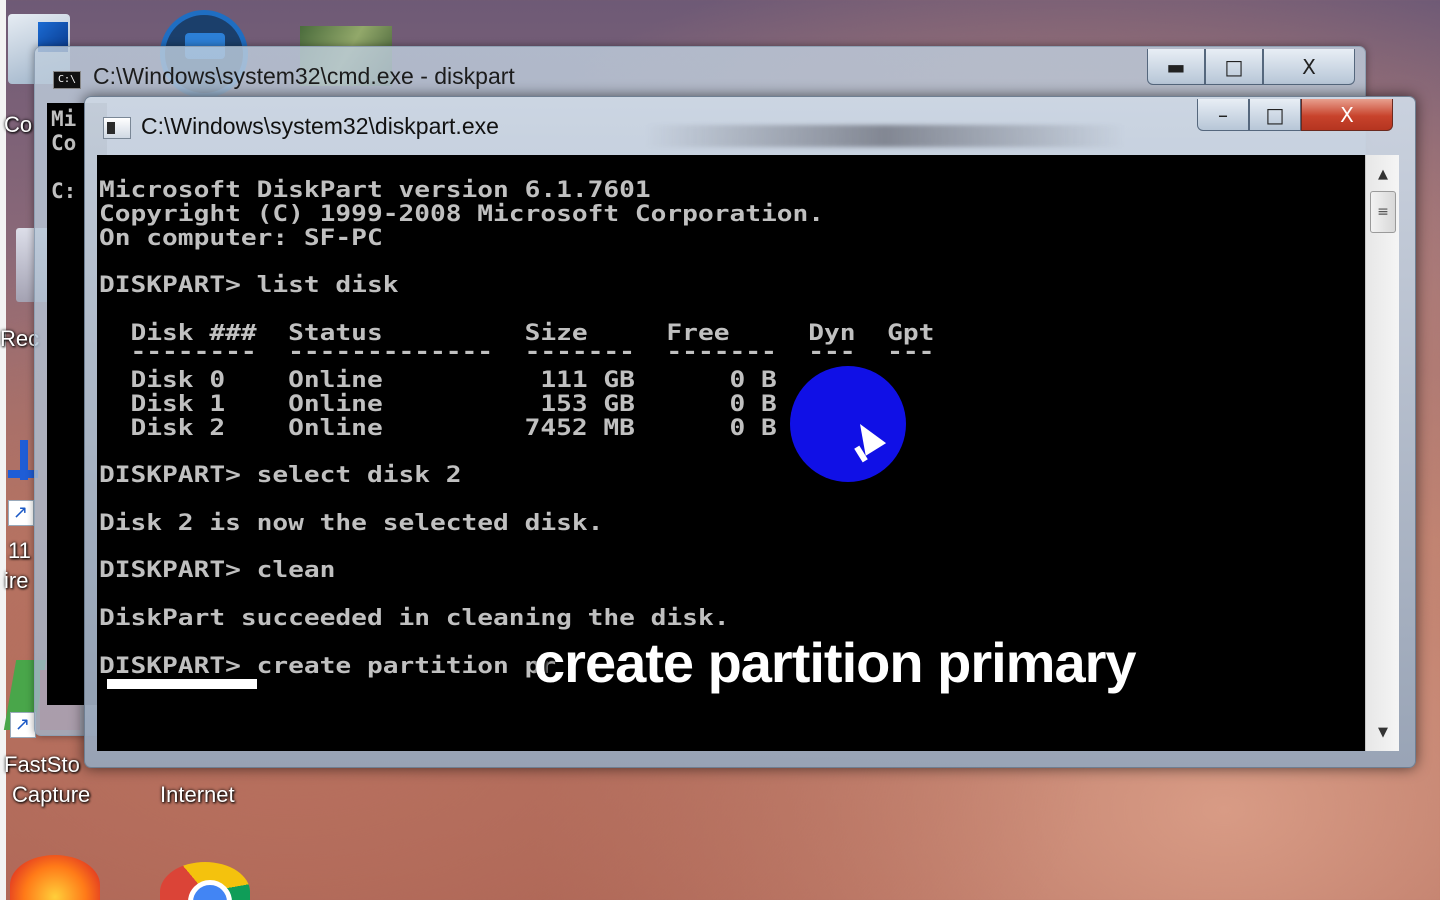 This screenshot has width=1440, height=900. I want to click on faststone-label-2: Capture, so click(51, 795).